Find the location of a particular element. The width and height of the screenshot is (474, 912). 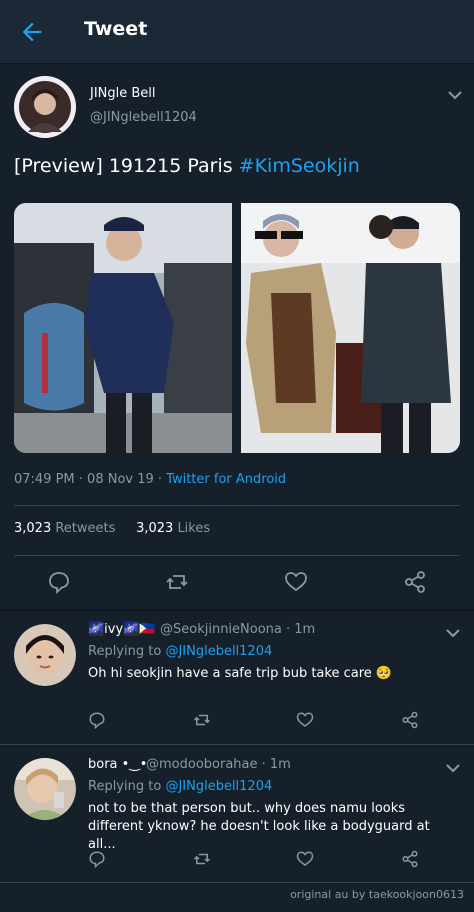

reply-name: bora •‿• is located at coordinates (117, 764).